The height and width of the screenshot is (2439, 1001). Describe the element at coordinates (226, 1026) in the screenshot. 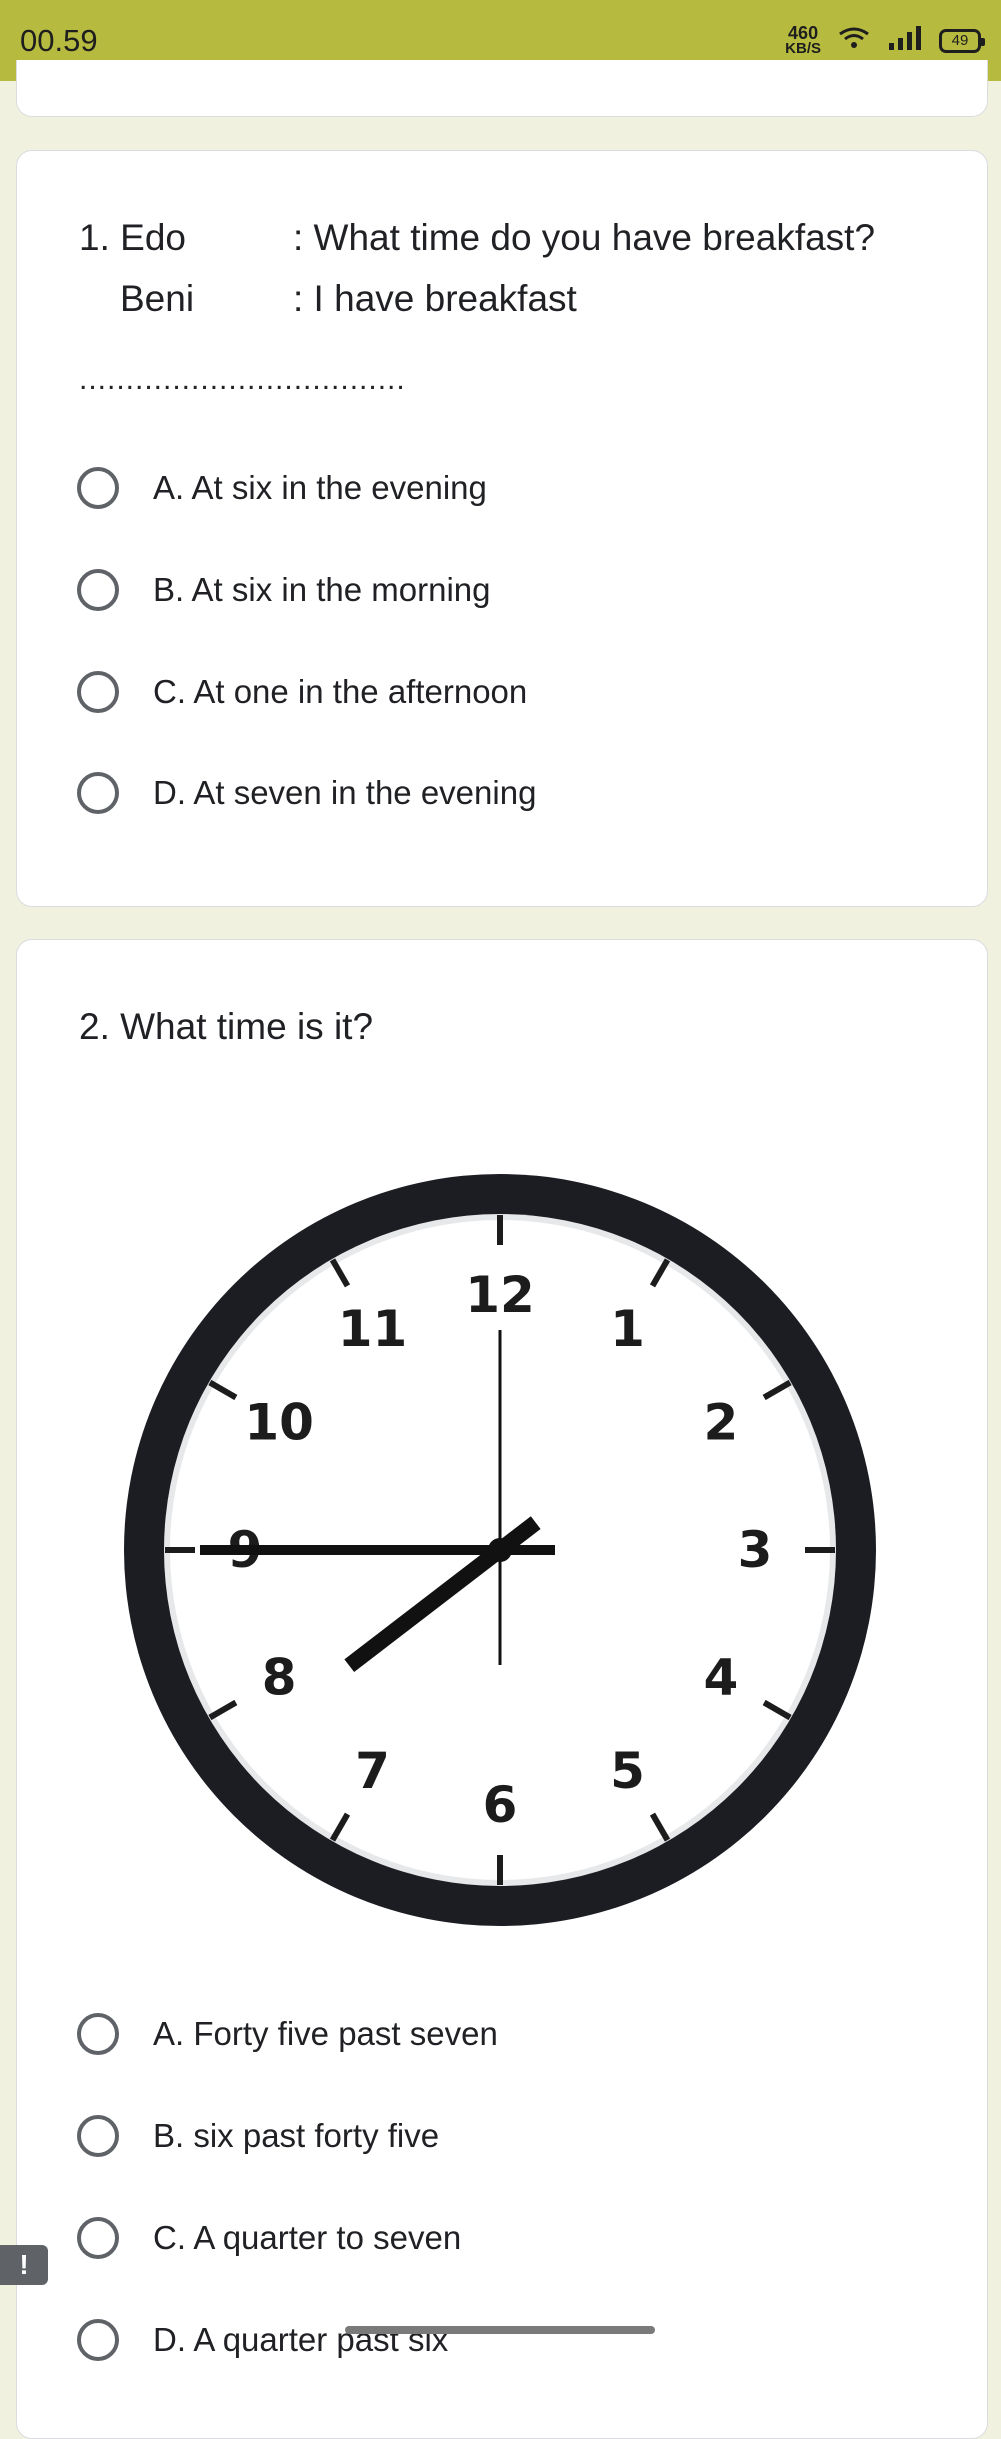

I see `q2-question: 2. What time is it?` at that location.